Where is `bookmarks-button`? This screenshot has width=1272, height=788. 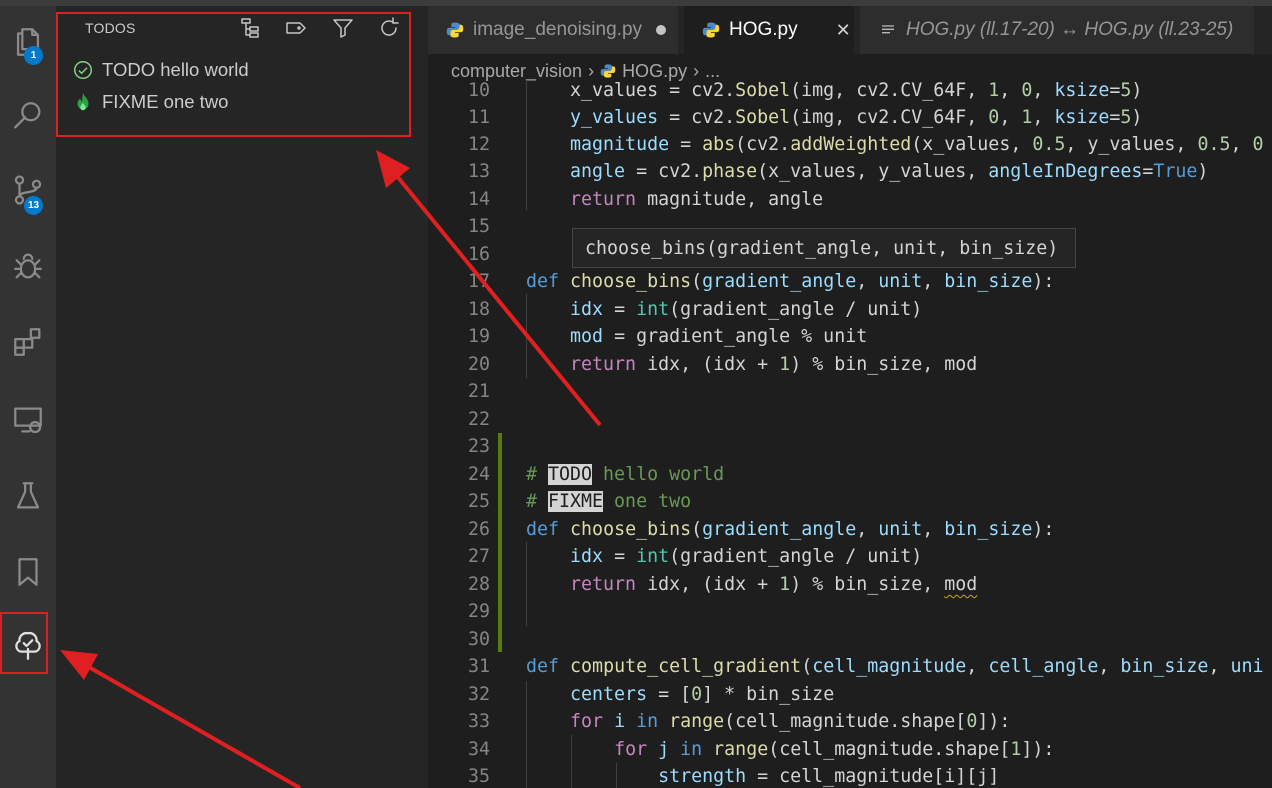
bookmarks-button is located at coordinates (28, 572).